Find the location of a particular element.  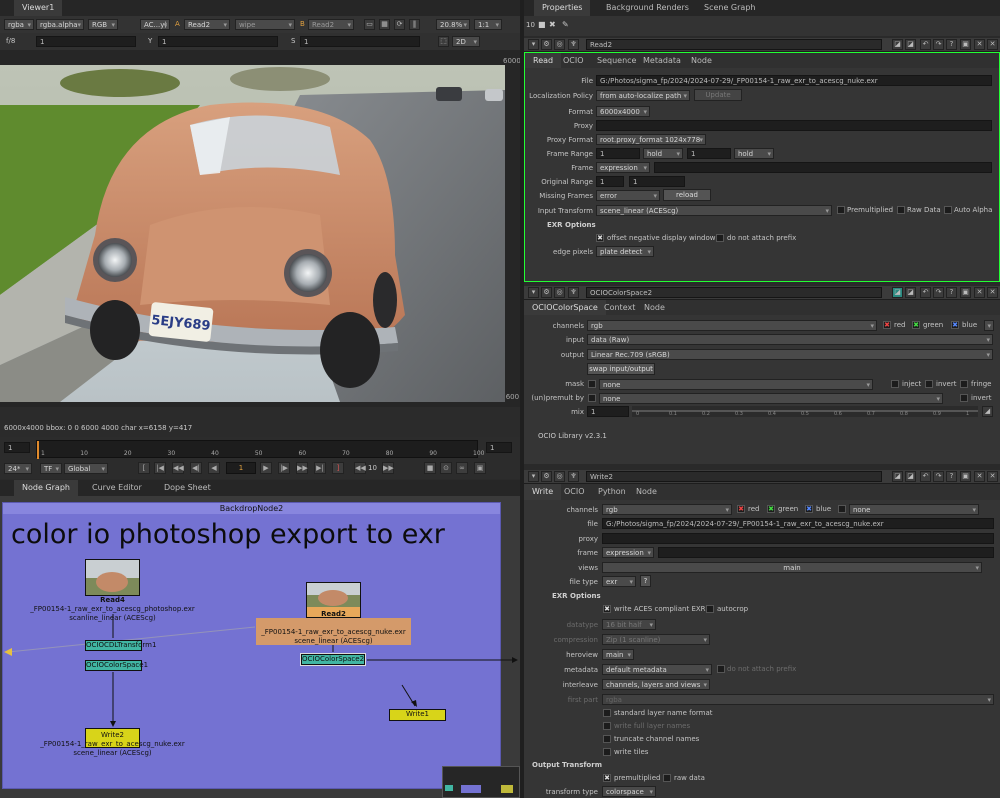

mask-dropdown: none is located at coordinates (736, 384).